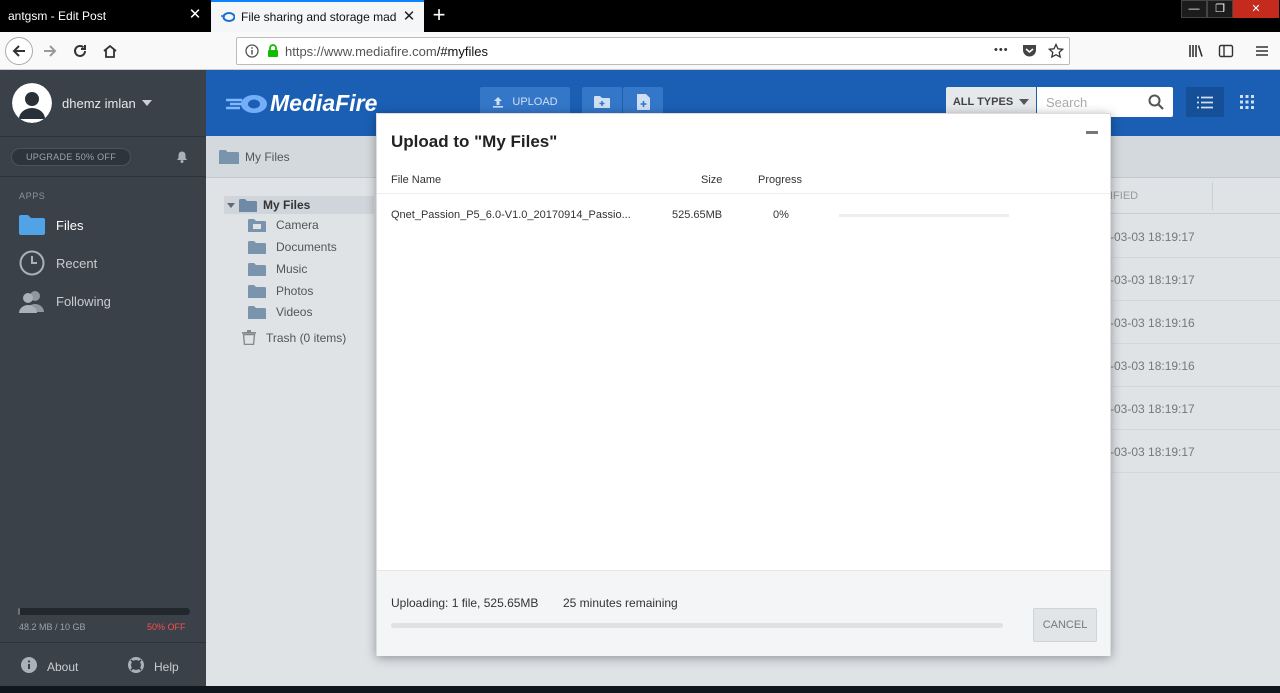 The height and width of the screenshot is (693, 1280). I want to click on url-host: https://www.mediafire.com, so click(361, 51).